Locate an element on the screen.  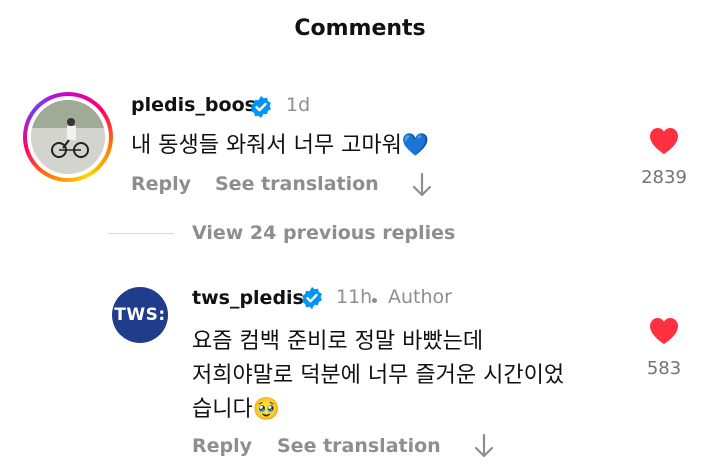
thread-divider is located at coordinates (141, 233).